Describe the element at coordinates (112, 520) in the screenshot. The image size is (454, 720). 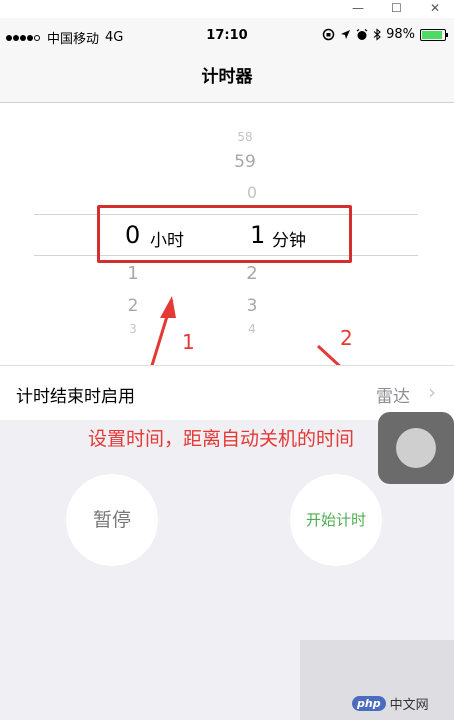
I see `pause-button: 暂停` at that location.